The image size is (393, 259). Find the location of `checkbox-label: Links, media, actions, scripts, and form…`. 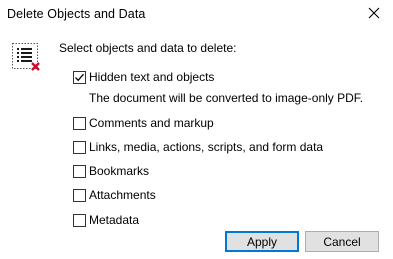

checkbox-label: Links, media, actions, scripts, and form… is located at coordinates (206, 147).